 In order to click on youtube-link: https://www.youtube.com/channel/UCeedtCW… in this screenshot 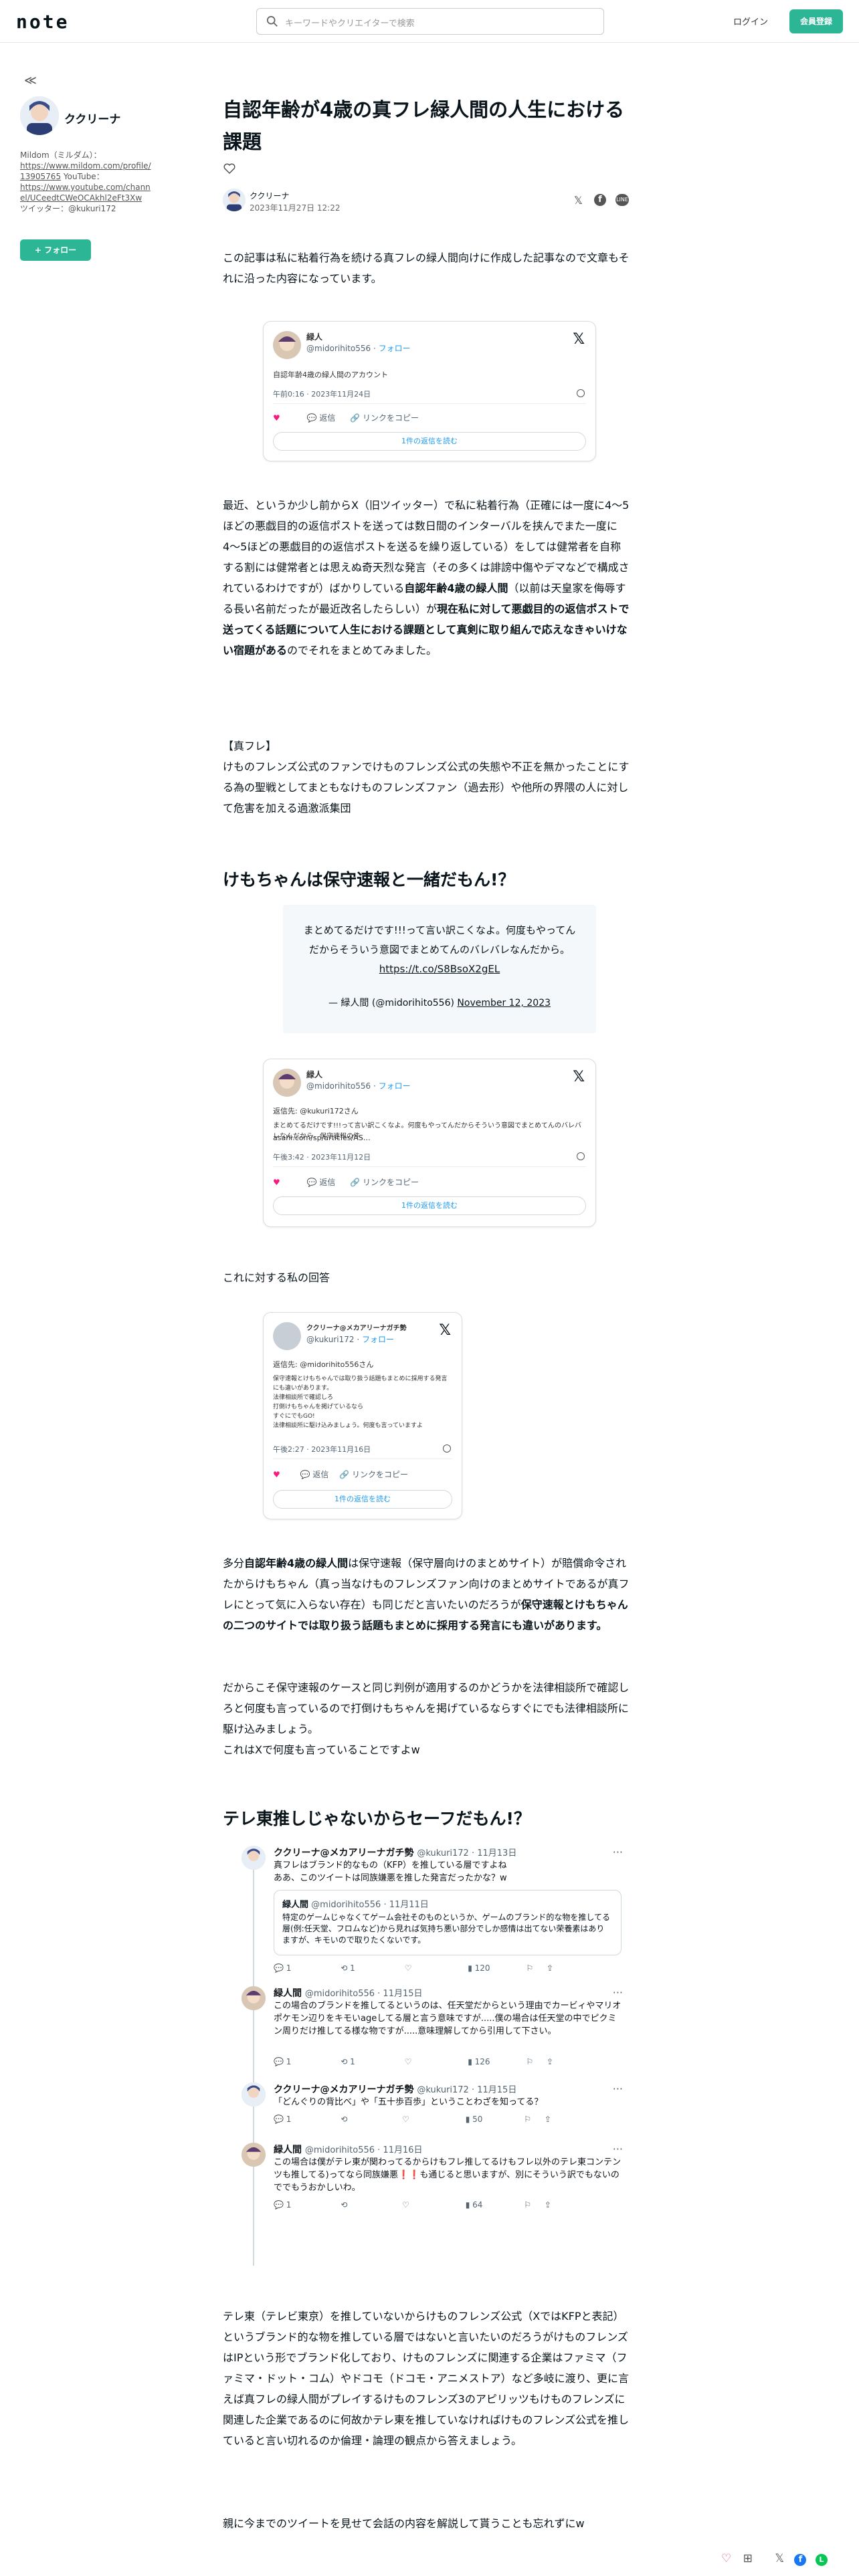, I will do `click(86, 193)`.